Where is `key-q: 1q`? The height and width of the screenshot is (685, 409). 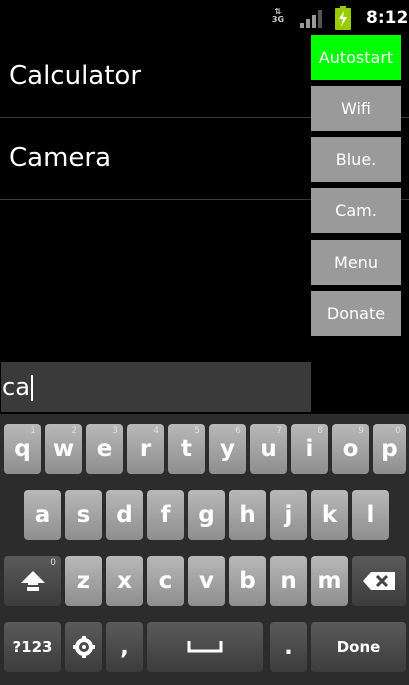 key-q: 1q is located at coordinates (22, 449).